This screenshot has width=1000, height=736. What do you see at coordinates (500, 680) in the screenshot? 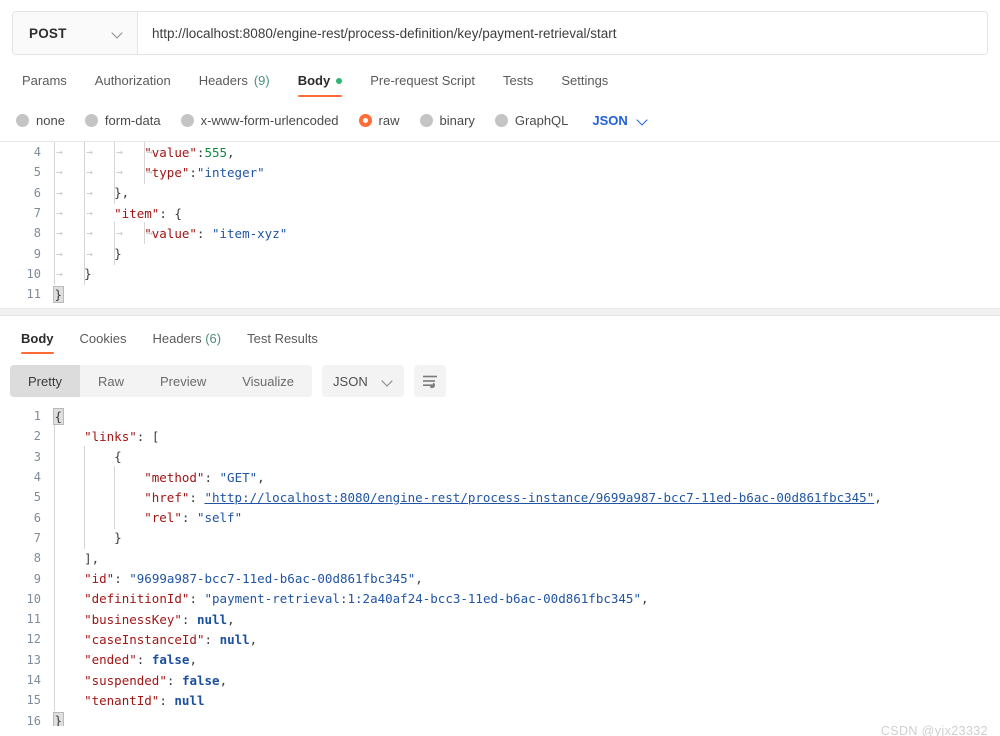
I see `code-line: 14 "suspended": false,` at bounding box center [500, 680].